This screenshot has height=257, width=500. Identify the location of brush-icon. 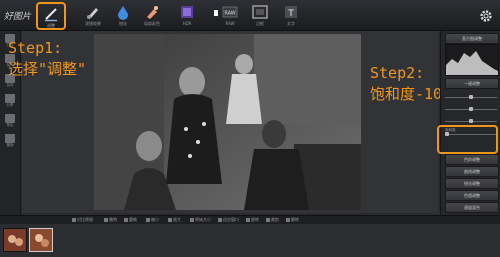
(92, 13).